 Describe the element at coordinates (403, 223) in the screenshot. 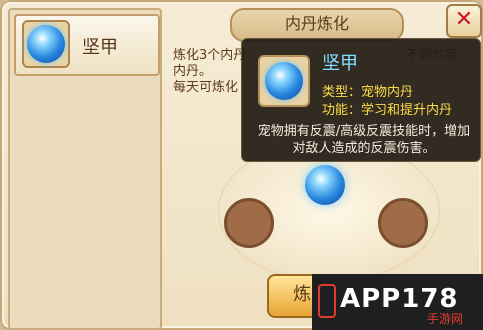

I see `refine-slot-right` at that location.